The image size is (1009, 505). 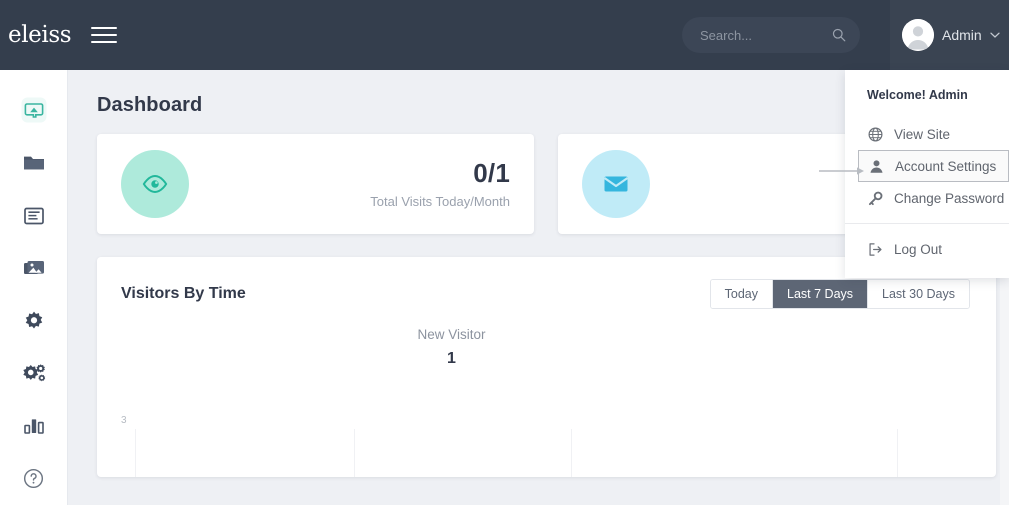 What do you see at coordinates (124, 420) in the screenshot?
I see `y-axis-tick: 3` at bounding box center [124, 420].